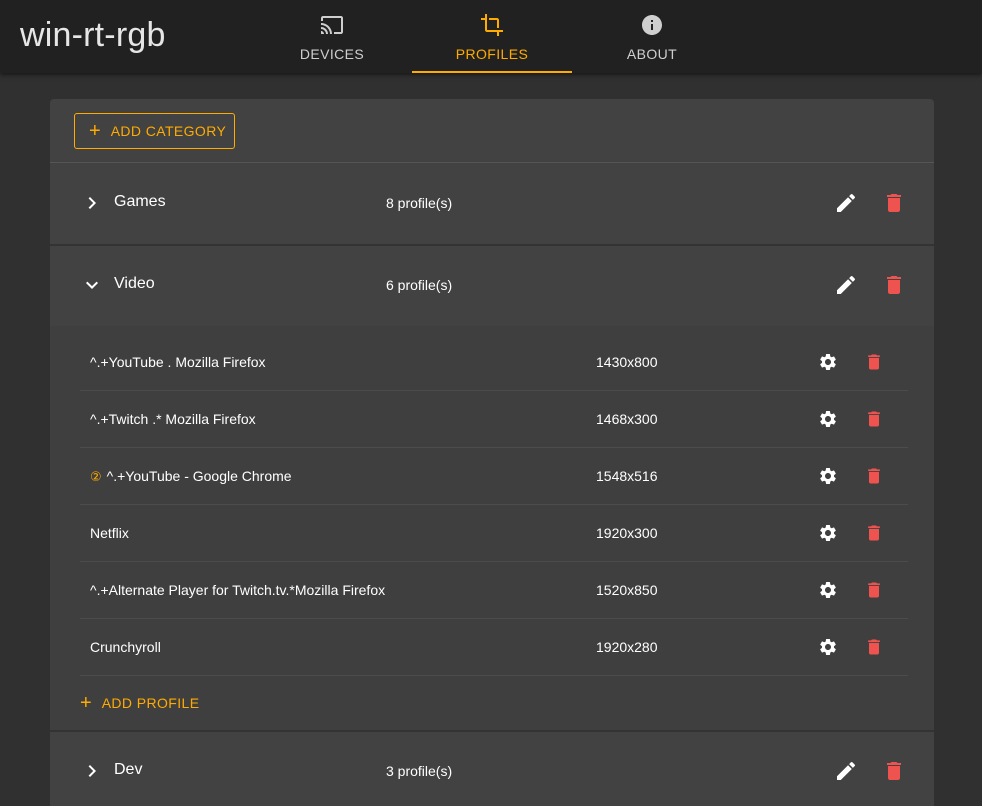  I want to click on profile-resolution: 1468x300, so click(627, 419).